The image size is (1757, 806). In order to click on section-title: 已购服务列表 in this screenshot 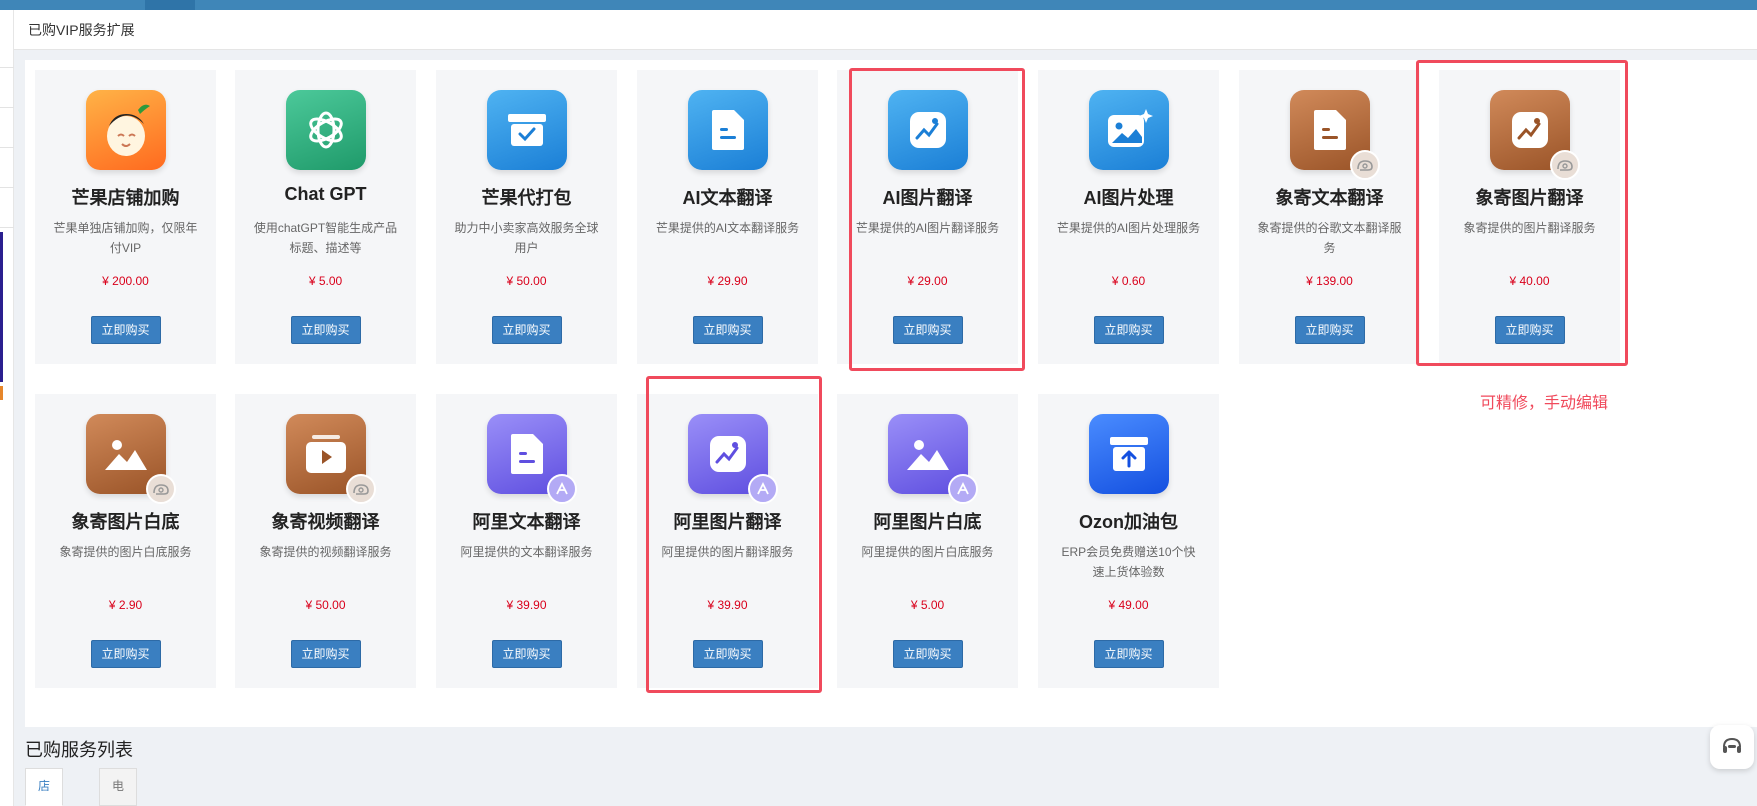, I will do `click(79, 750)`.